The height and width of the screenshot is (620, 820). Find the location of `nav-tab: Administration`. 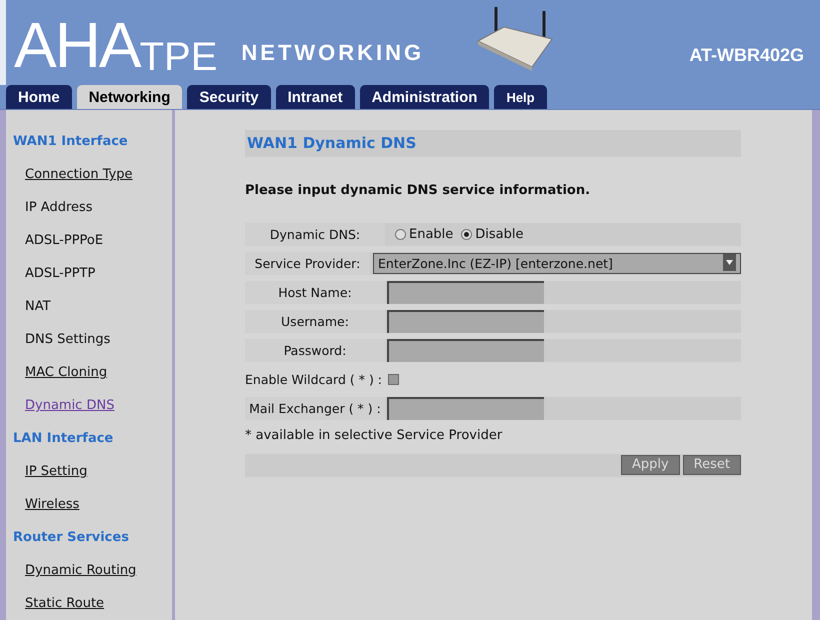

nav-tab: Administration is located at coordinates (425, 97).